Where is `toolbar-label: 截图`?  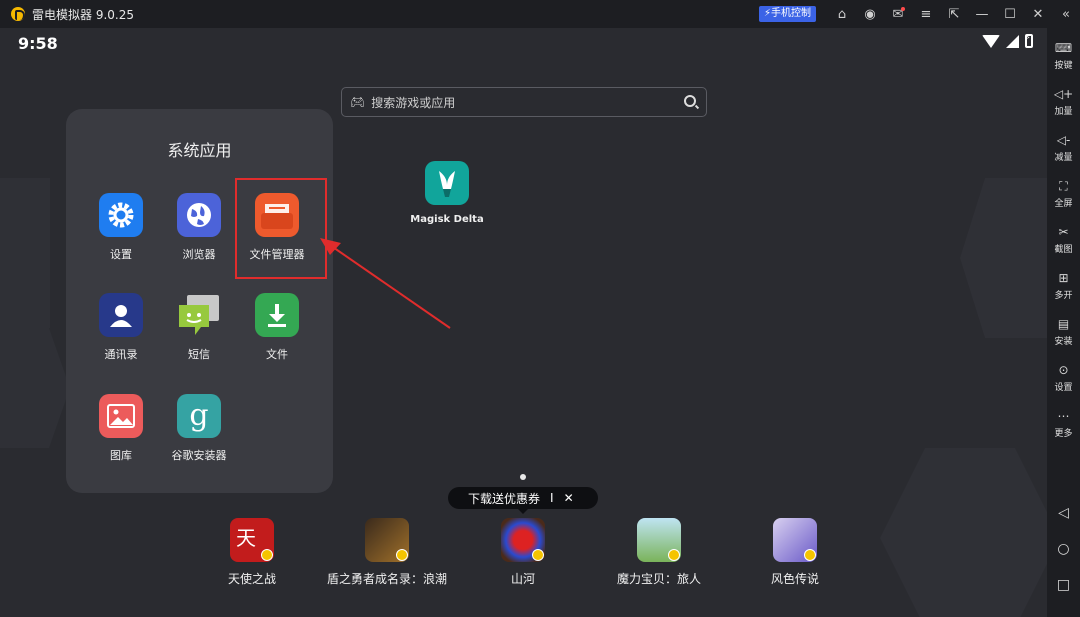
toolbar-label: 截图 is located at coordinates (1063, 250).